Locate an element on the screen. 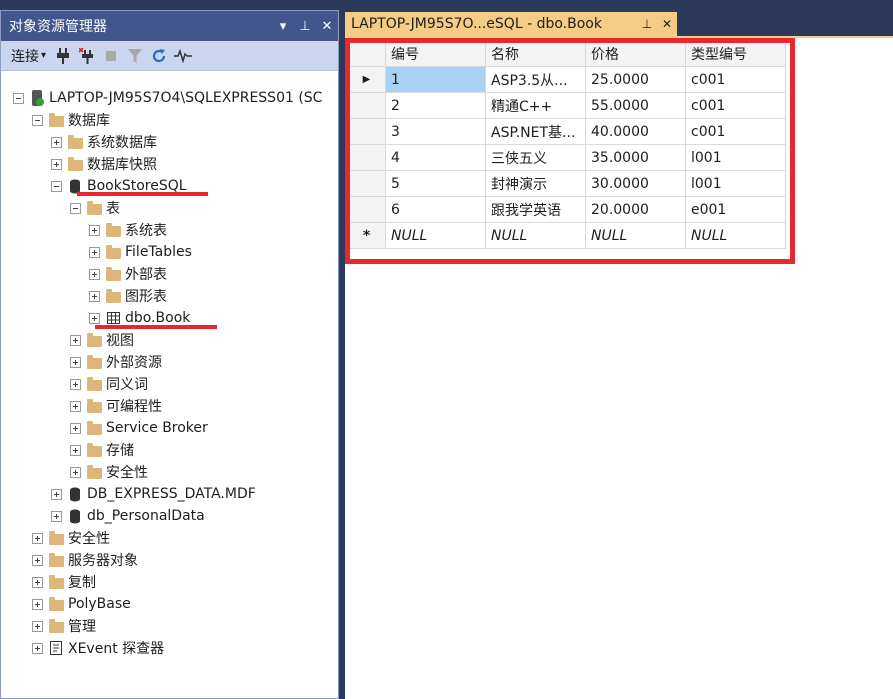  tree-node-synonyms: 同义词 is located at coordinates (109, 384).